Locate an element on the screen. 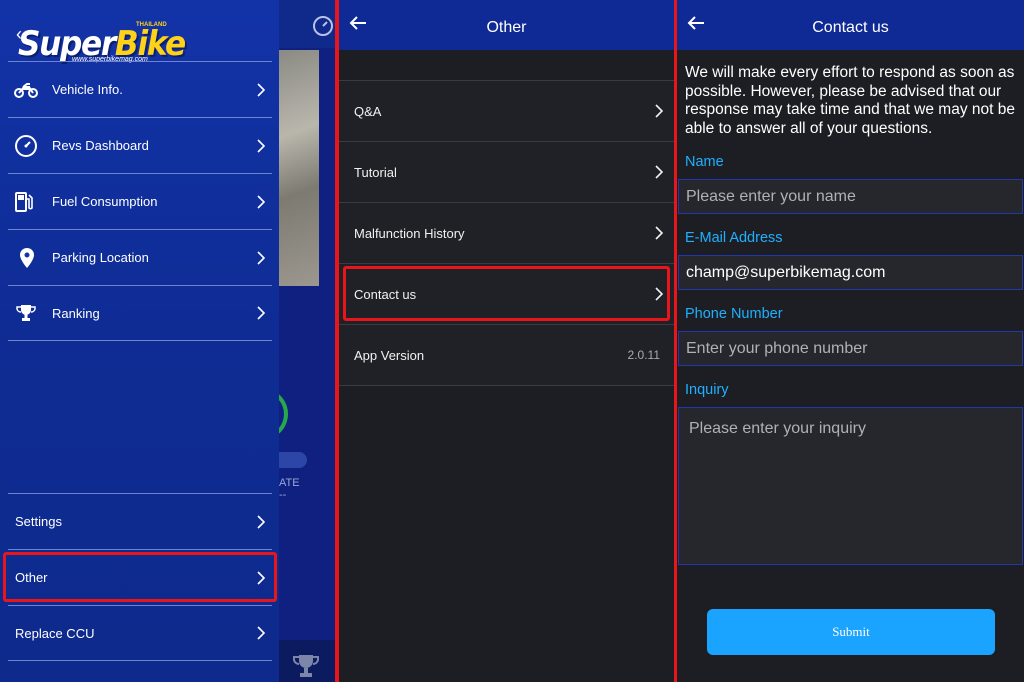  row-contact-us: Contact us is located at coordinates (506, 293).